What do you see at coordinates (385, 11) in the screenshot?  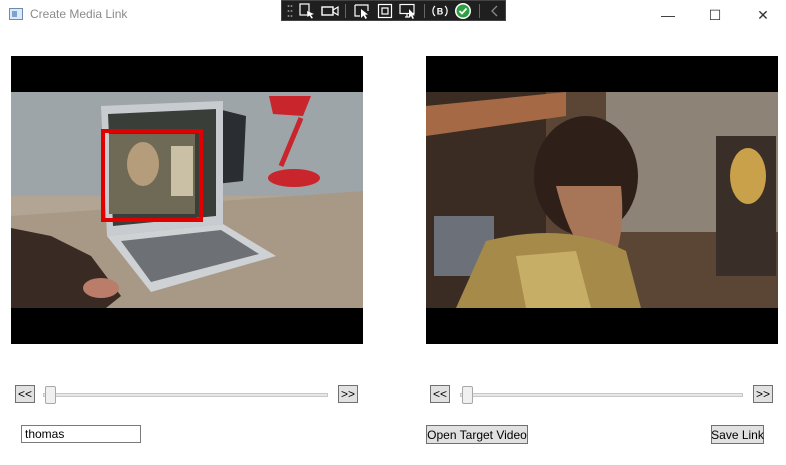 I see `frame-select-icon` at bounding box center [385, 11].